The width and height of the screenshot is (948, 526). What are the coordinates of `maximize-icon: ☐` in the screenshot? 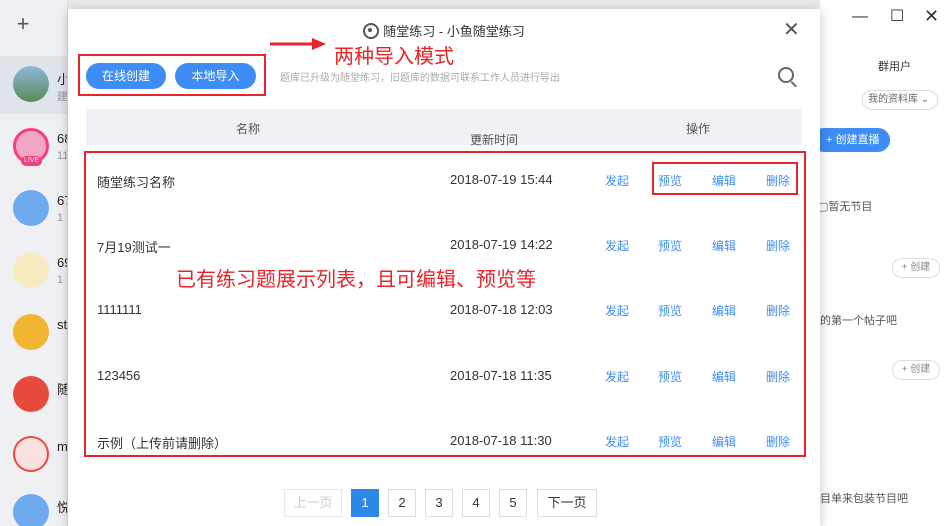 It's located at (897, 16).